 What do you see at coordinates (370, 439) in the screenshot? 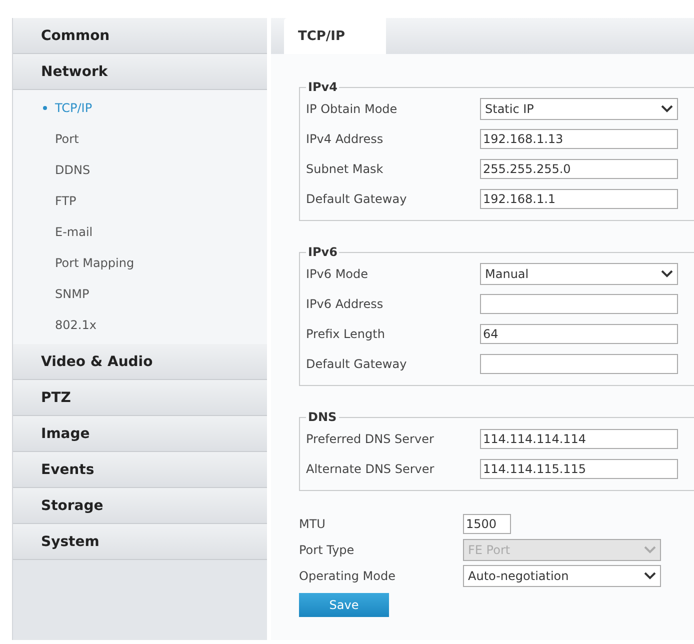
I see `field-label: Preferred DNS Server` at bounding box center [370, 439].